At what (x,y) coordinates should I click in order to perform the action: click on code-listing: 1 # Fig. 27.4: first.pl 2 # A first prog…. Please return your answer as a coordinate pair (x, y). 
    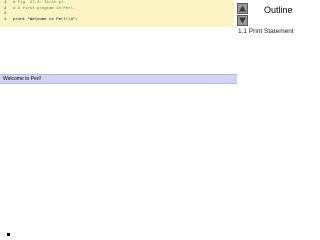
    Looking at the image, I should click on (117, 13).